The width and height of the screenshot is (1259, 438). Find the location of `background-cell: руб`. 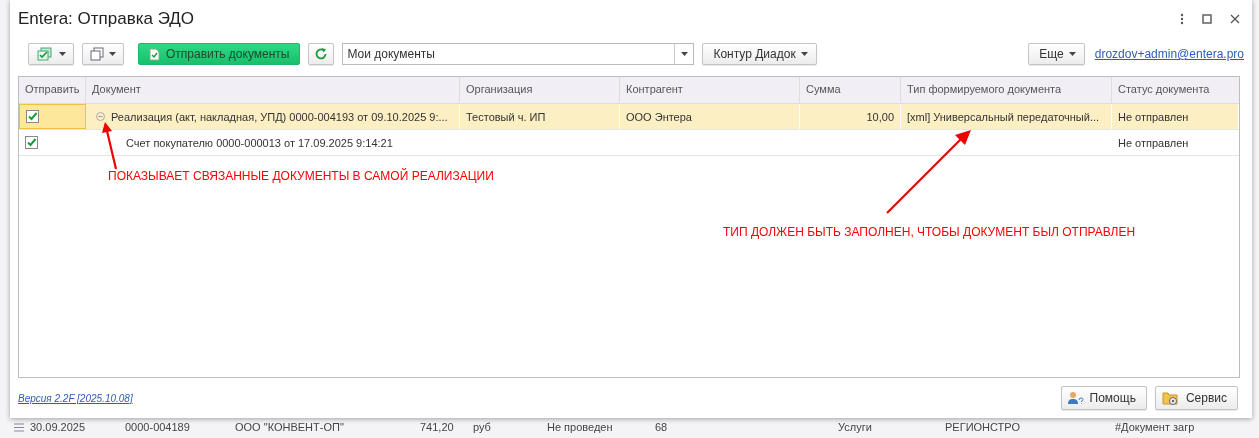

background-cell: руб is located at coordinates (482, 427).